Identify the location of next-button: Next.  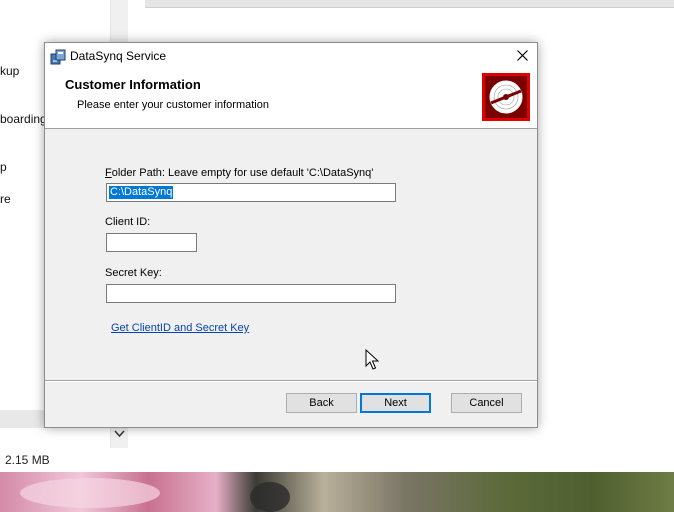
(395, 403).